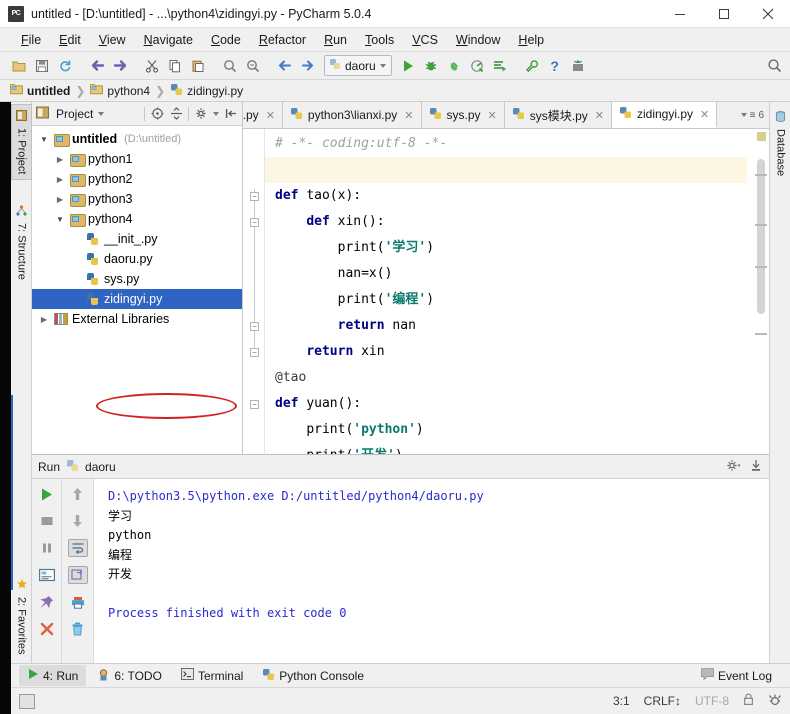 This screenshot has width=790, height=714. What do you see at coordinates (506, 248) in the screenshot?
I see `code-line: print('学习')` at bounding box center [506, 248].